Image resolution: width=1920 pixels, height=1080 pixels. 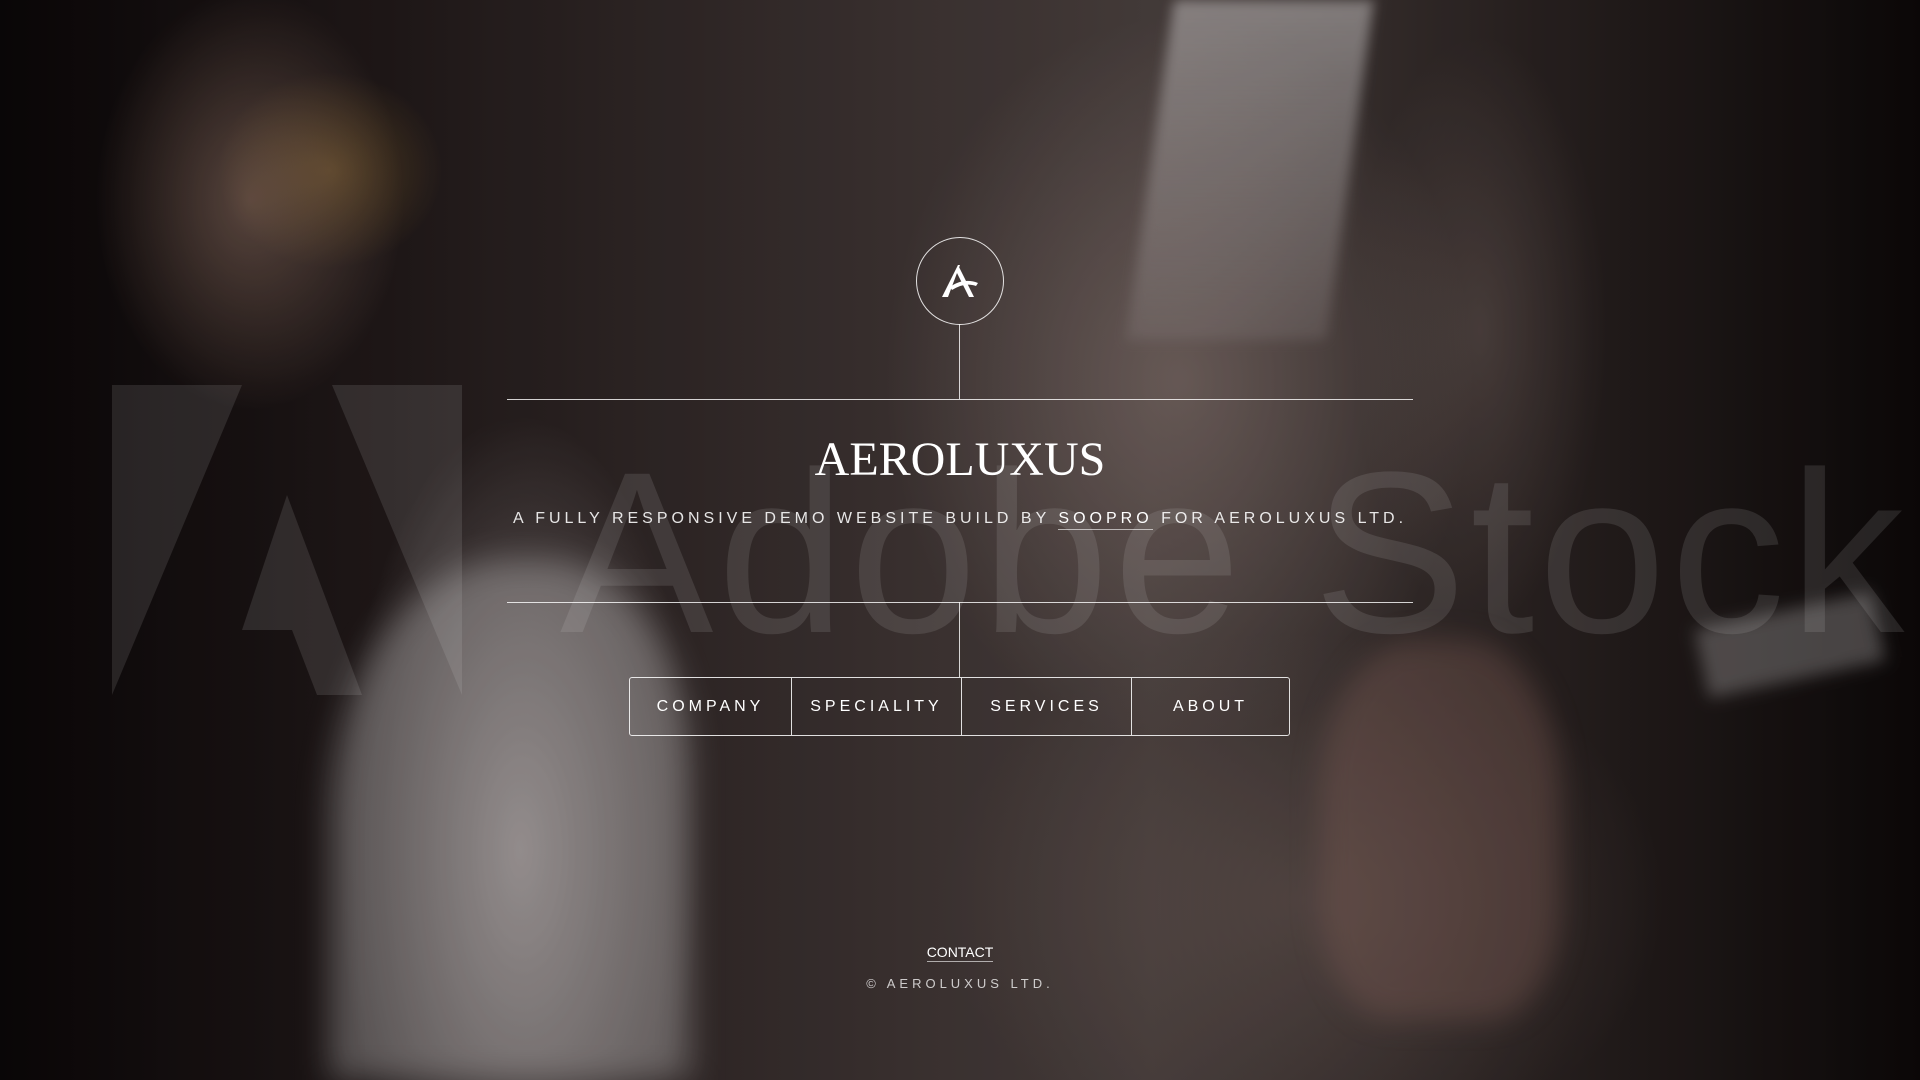 I want to click on main-navigation: COMPANY SPECIALITY SERVICES ABOUT, so click(x=959, y=706).